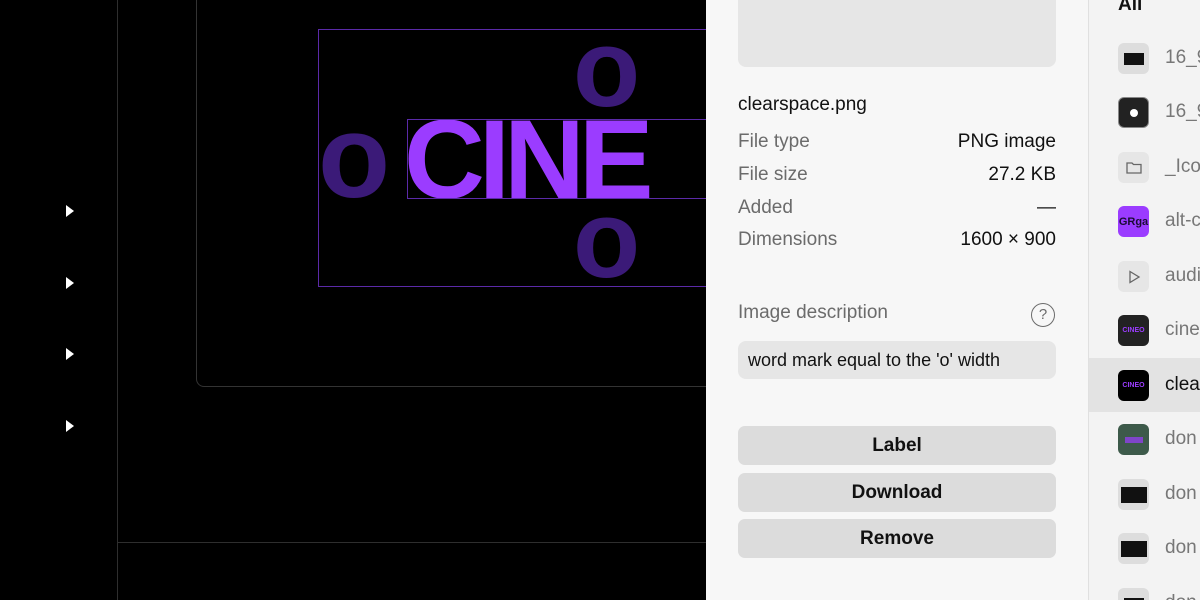 The image size is (1200, 600). I want to click on wordmark-guide-box, so click(556, 159).